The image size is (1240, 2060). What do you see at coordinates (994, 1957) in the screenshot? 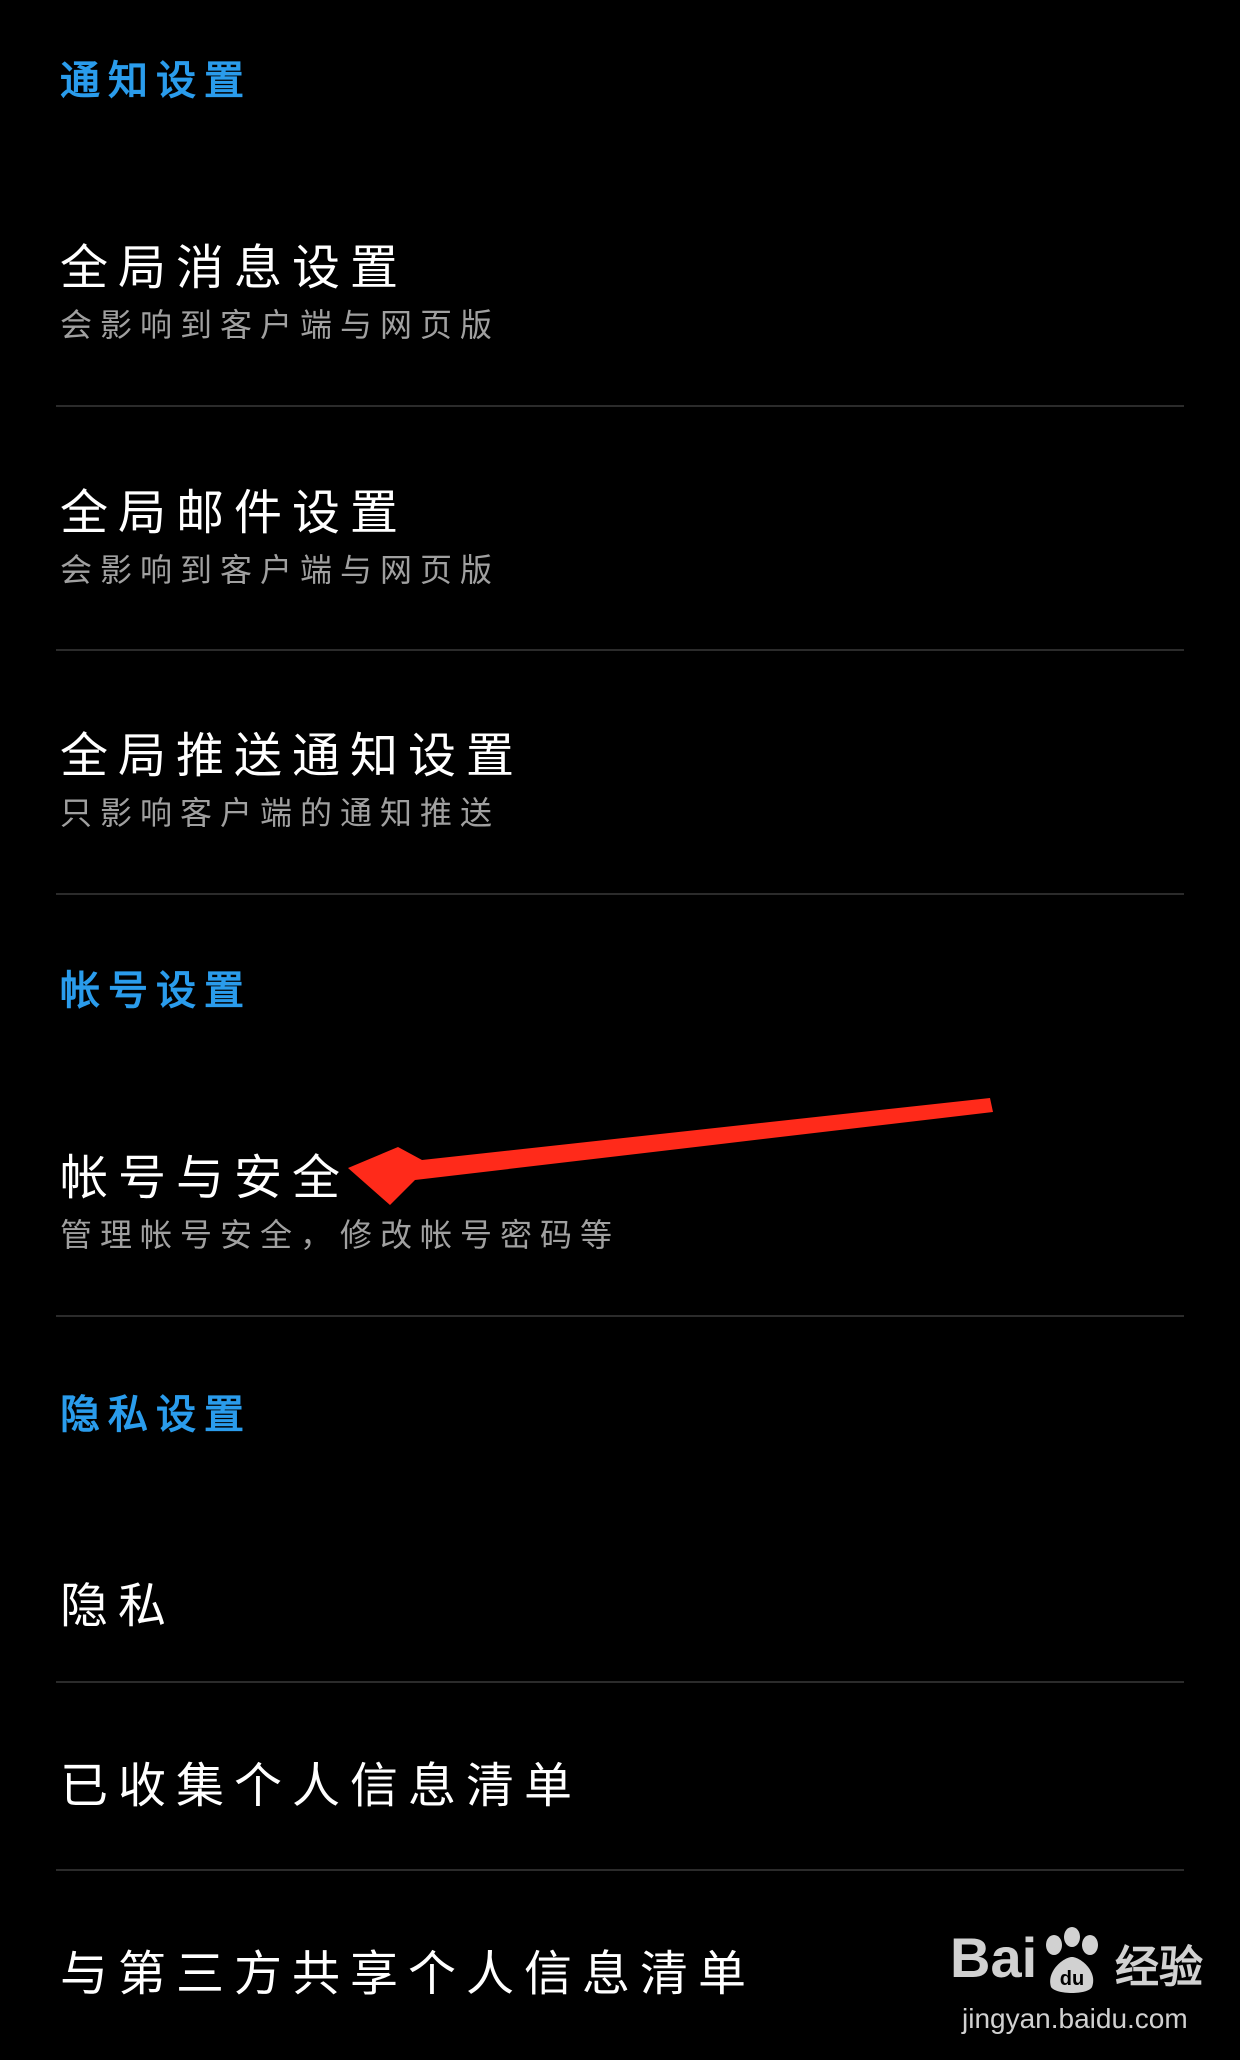
I see `watermark-logo-text: Bai` at bounding box center [994, 1957].